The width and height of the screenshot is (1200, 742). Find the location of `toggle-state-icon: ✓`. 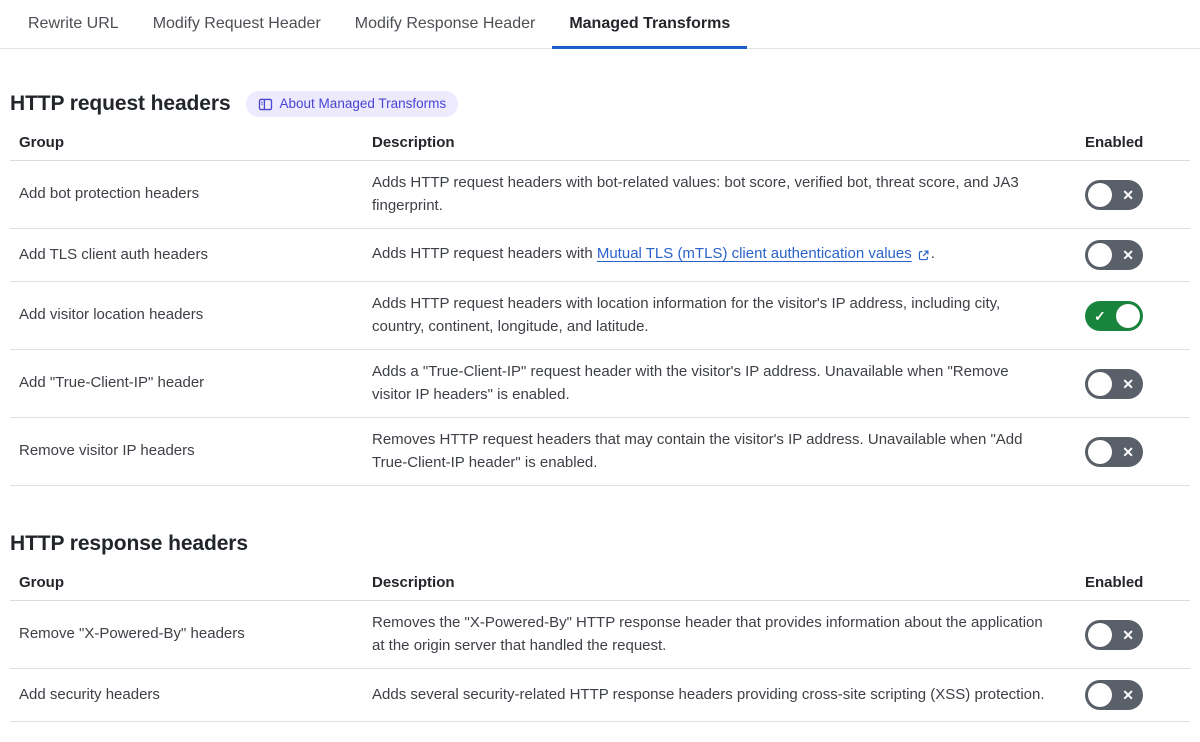

toggle-state-icon: ✓ is located at coordinates (1100, 315).